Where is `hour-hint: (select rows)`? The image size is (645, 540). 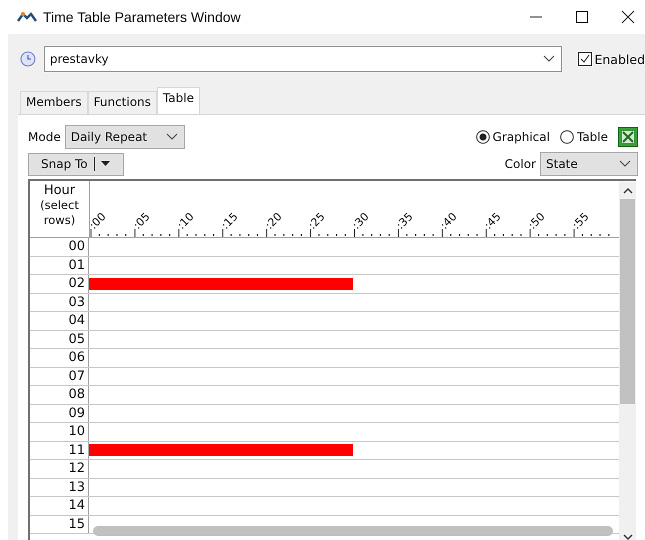
hour-hint: (select rows) is located at coordinates (59, 213).